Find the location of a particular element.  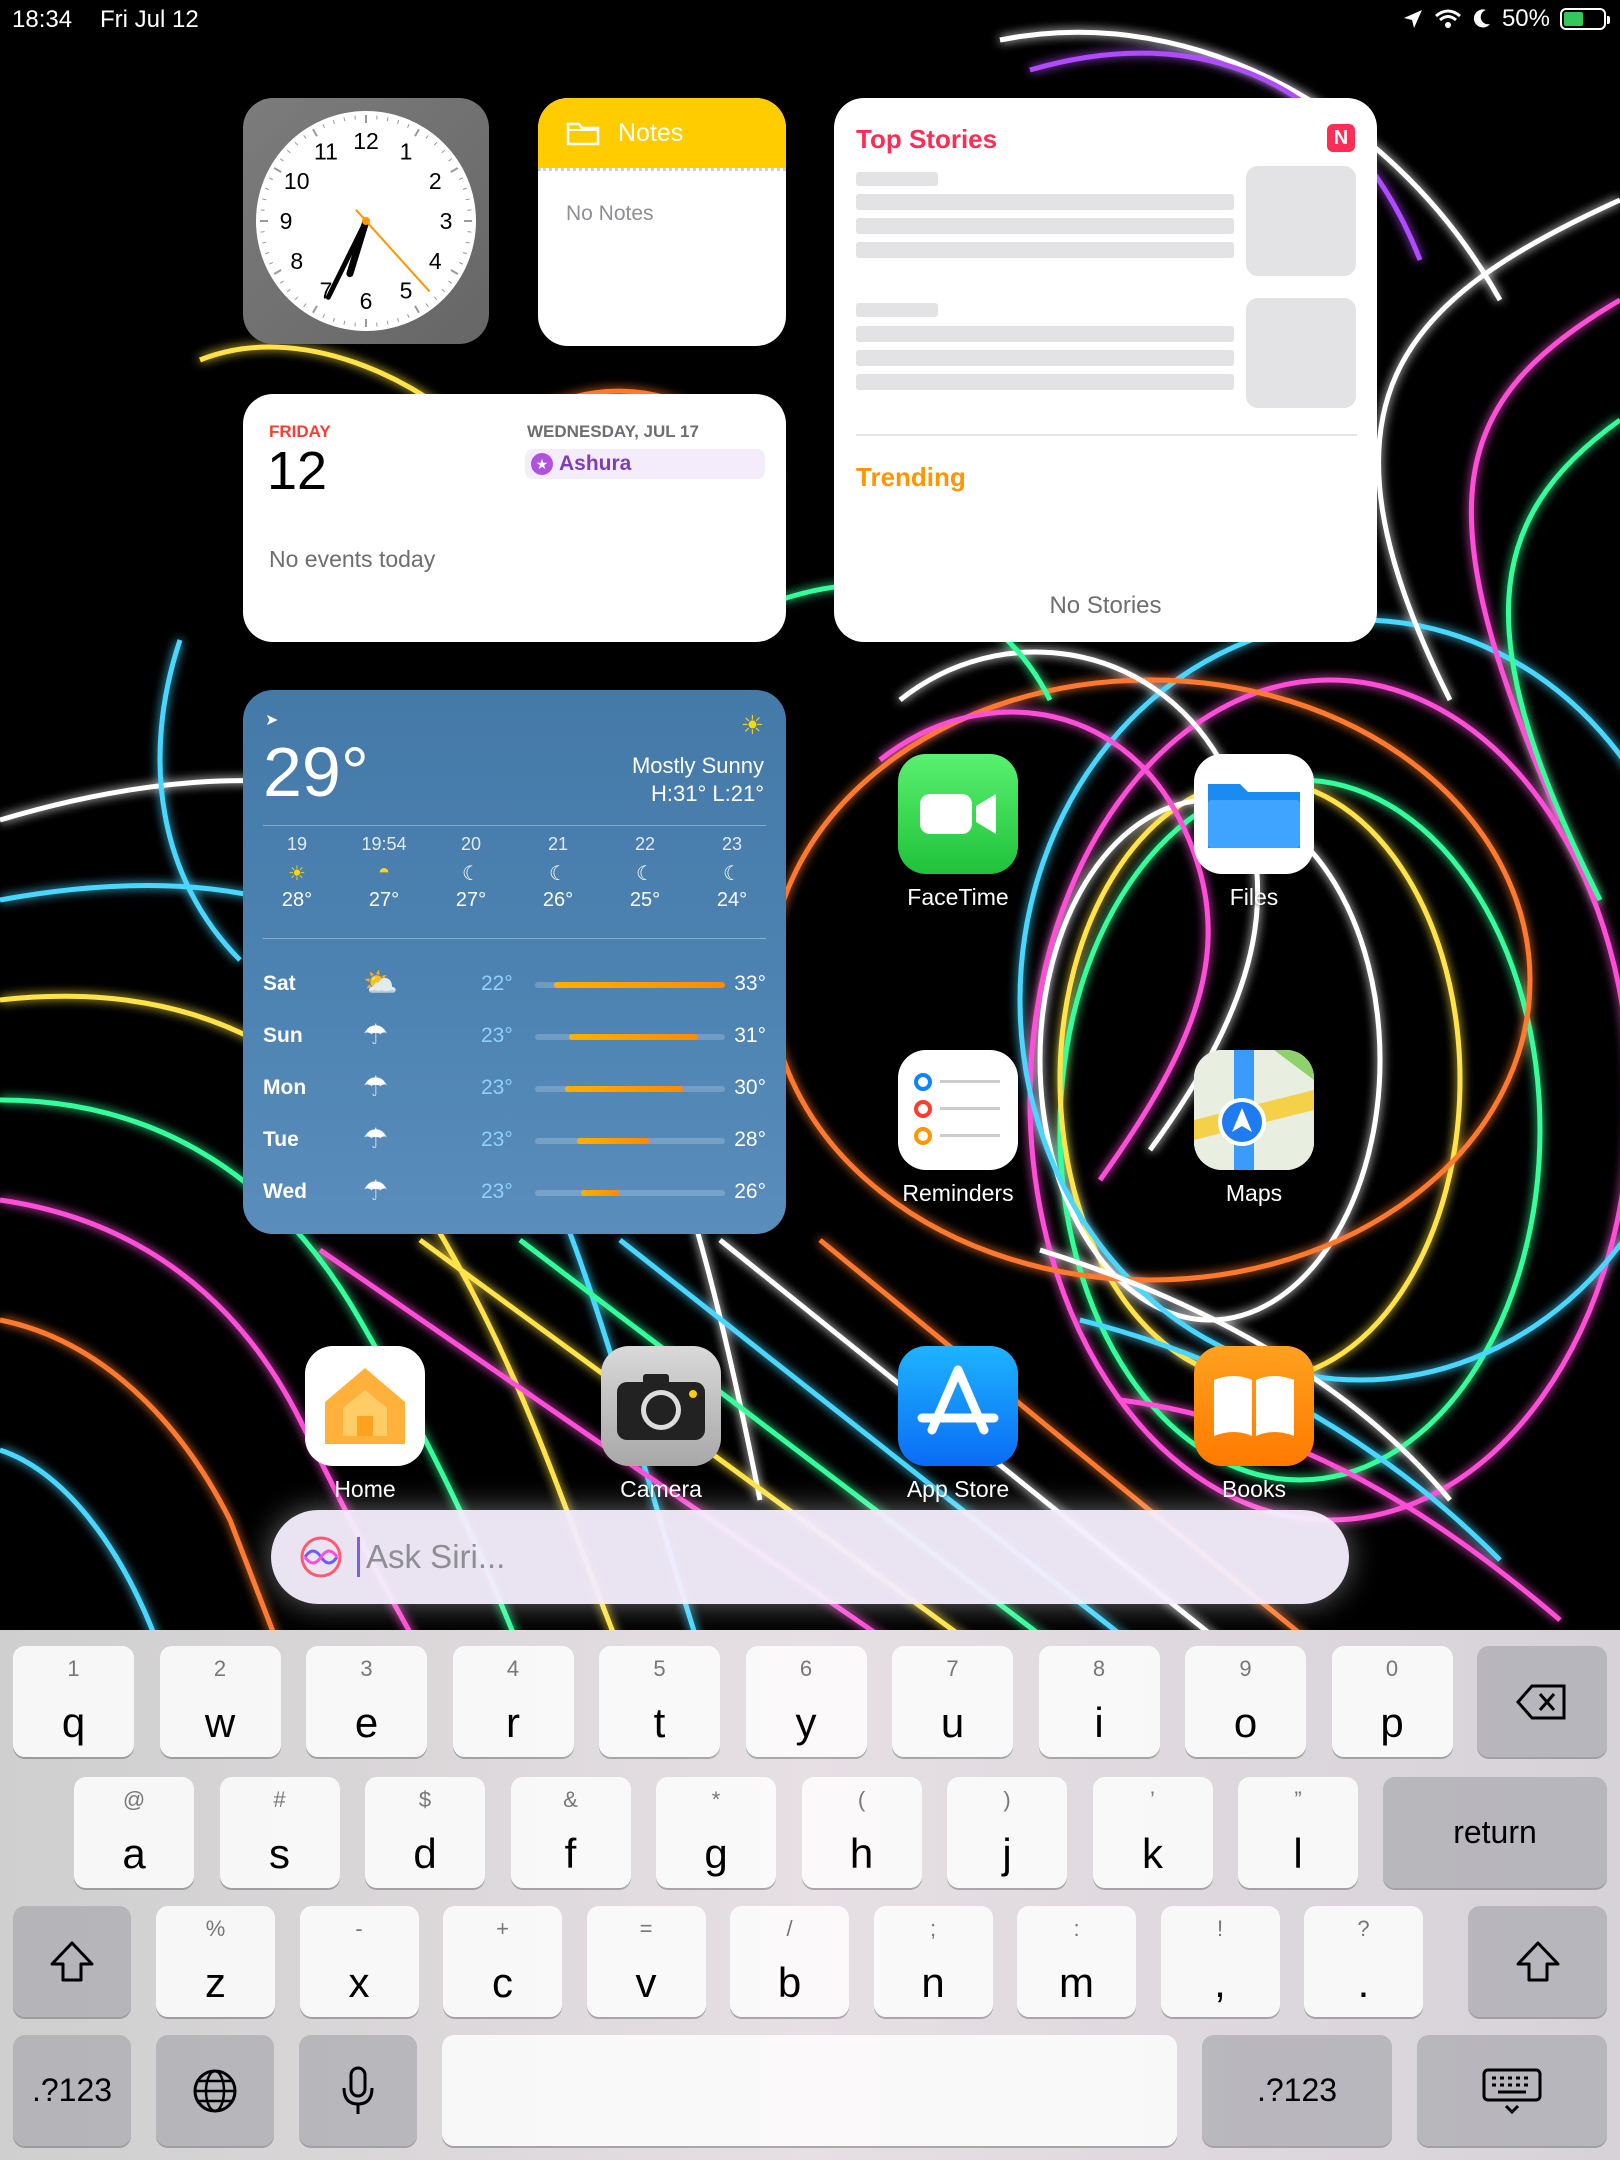

globe-key is located at coordinates (215, 2090).